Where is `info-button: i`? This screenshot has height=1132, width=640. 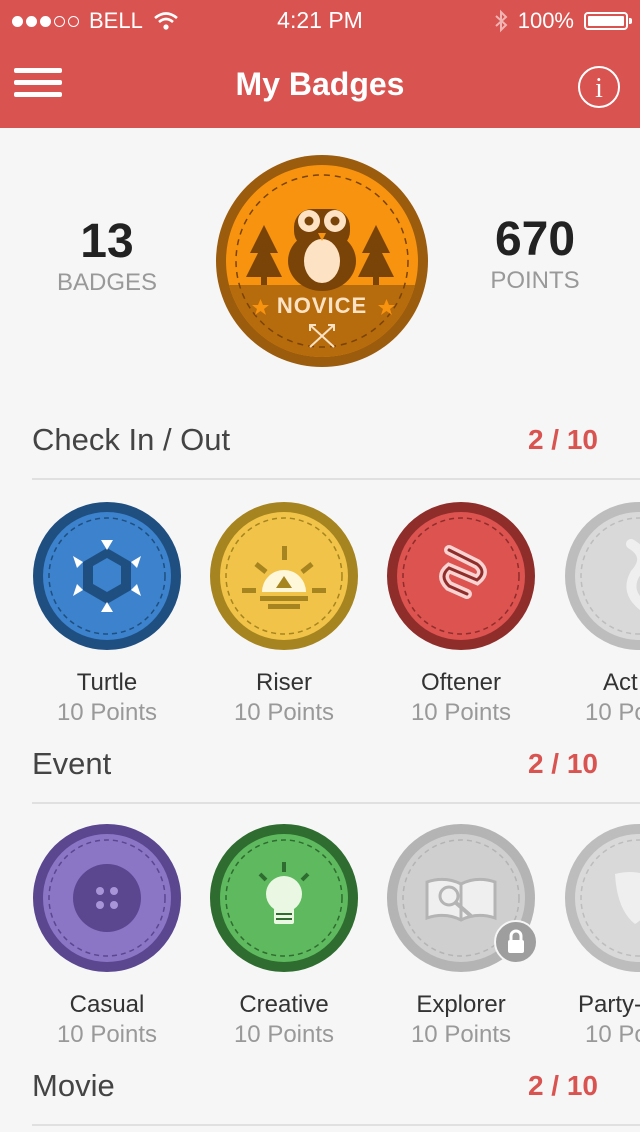
info-button: i is located at coordinates (599, 87).